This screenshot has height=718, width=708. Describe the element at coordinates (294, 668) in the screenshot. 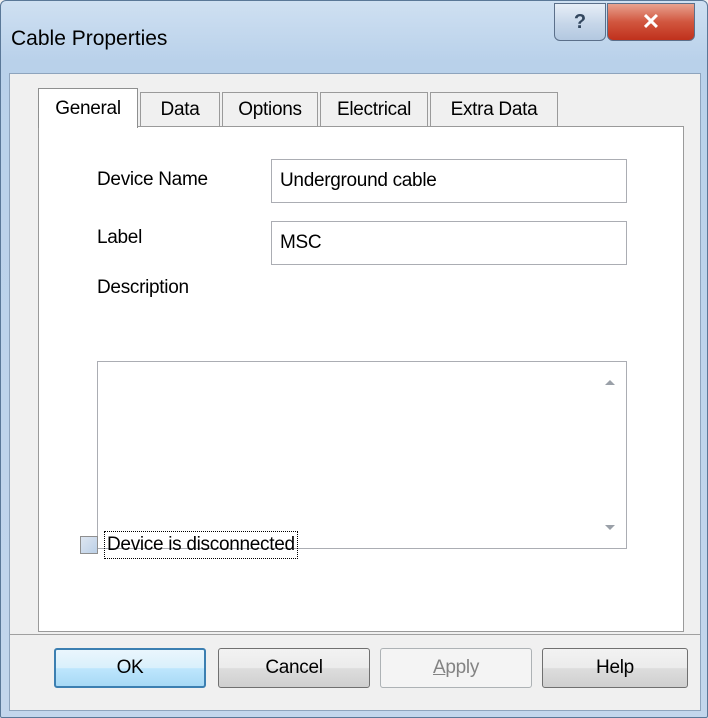

I see `cancel-button: Cancel` at that location.